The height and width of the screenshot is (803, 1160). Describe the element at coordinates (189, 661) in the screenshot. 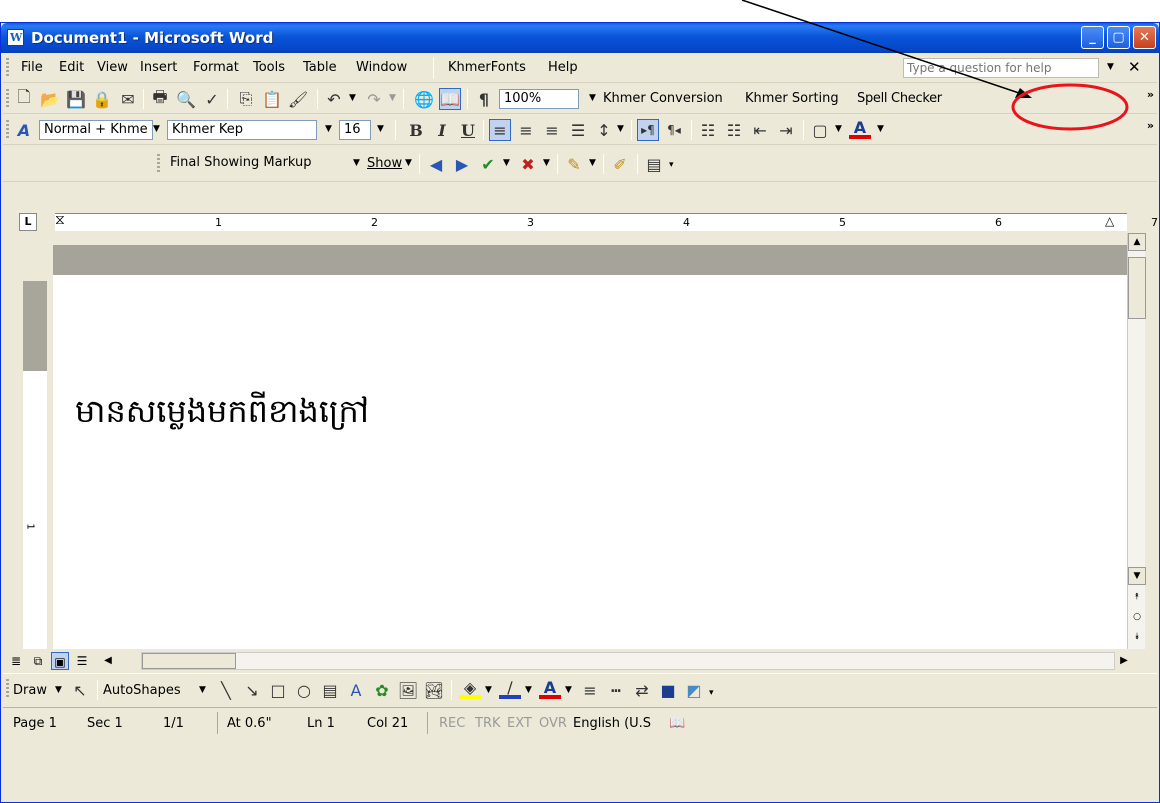

I see `horizontal-scroll-thumb` at that location.